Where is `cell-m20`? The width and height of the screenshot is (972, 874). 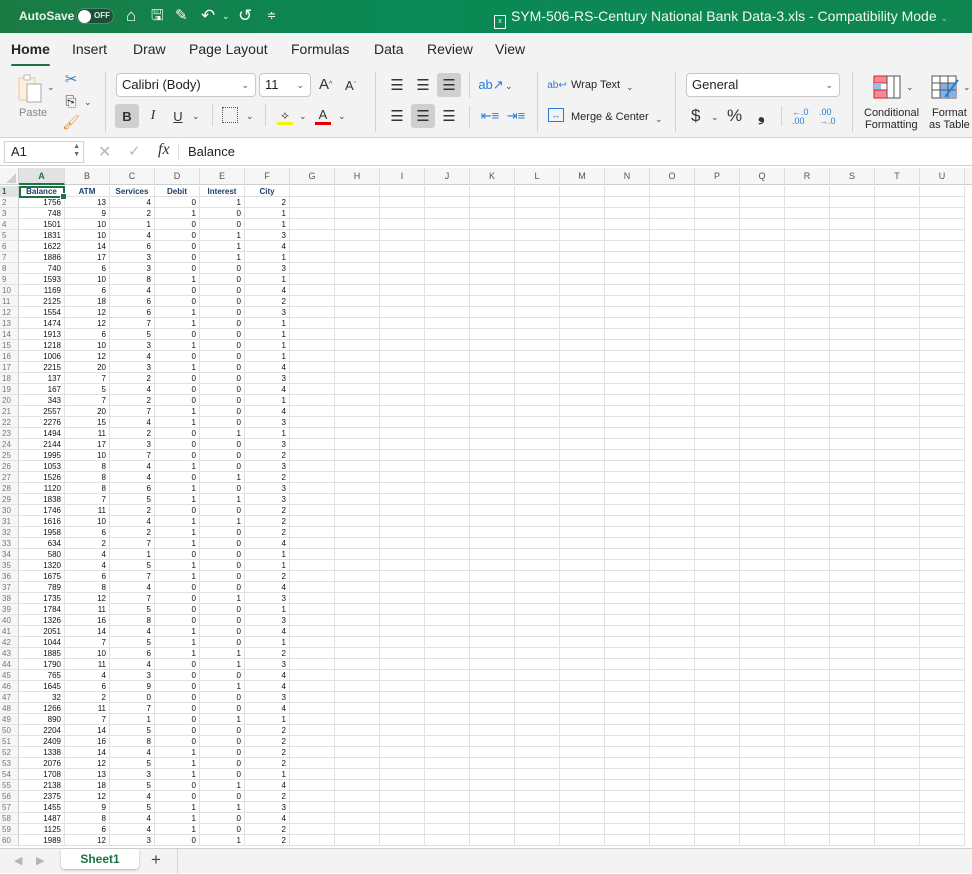 cell-m20 is located at coordinates (582, 400).